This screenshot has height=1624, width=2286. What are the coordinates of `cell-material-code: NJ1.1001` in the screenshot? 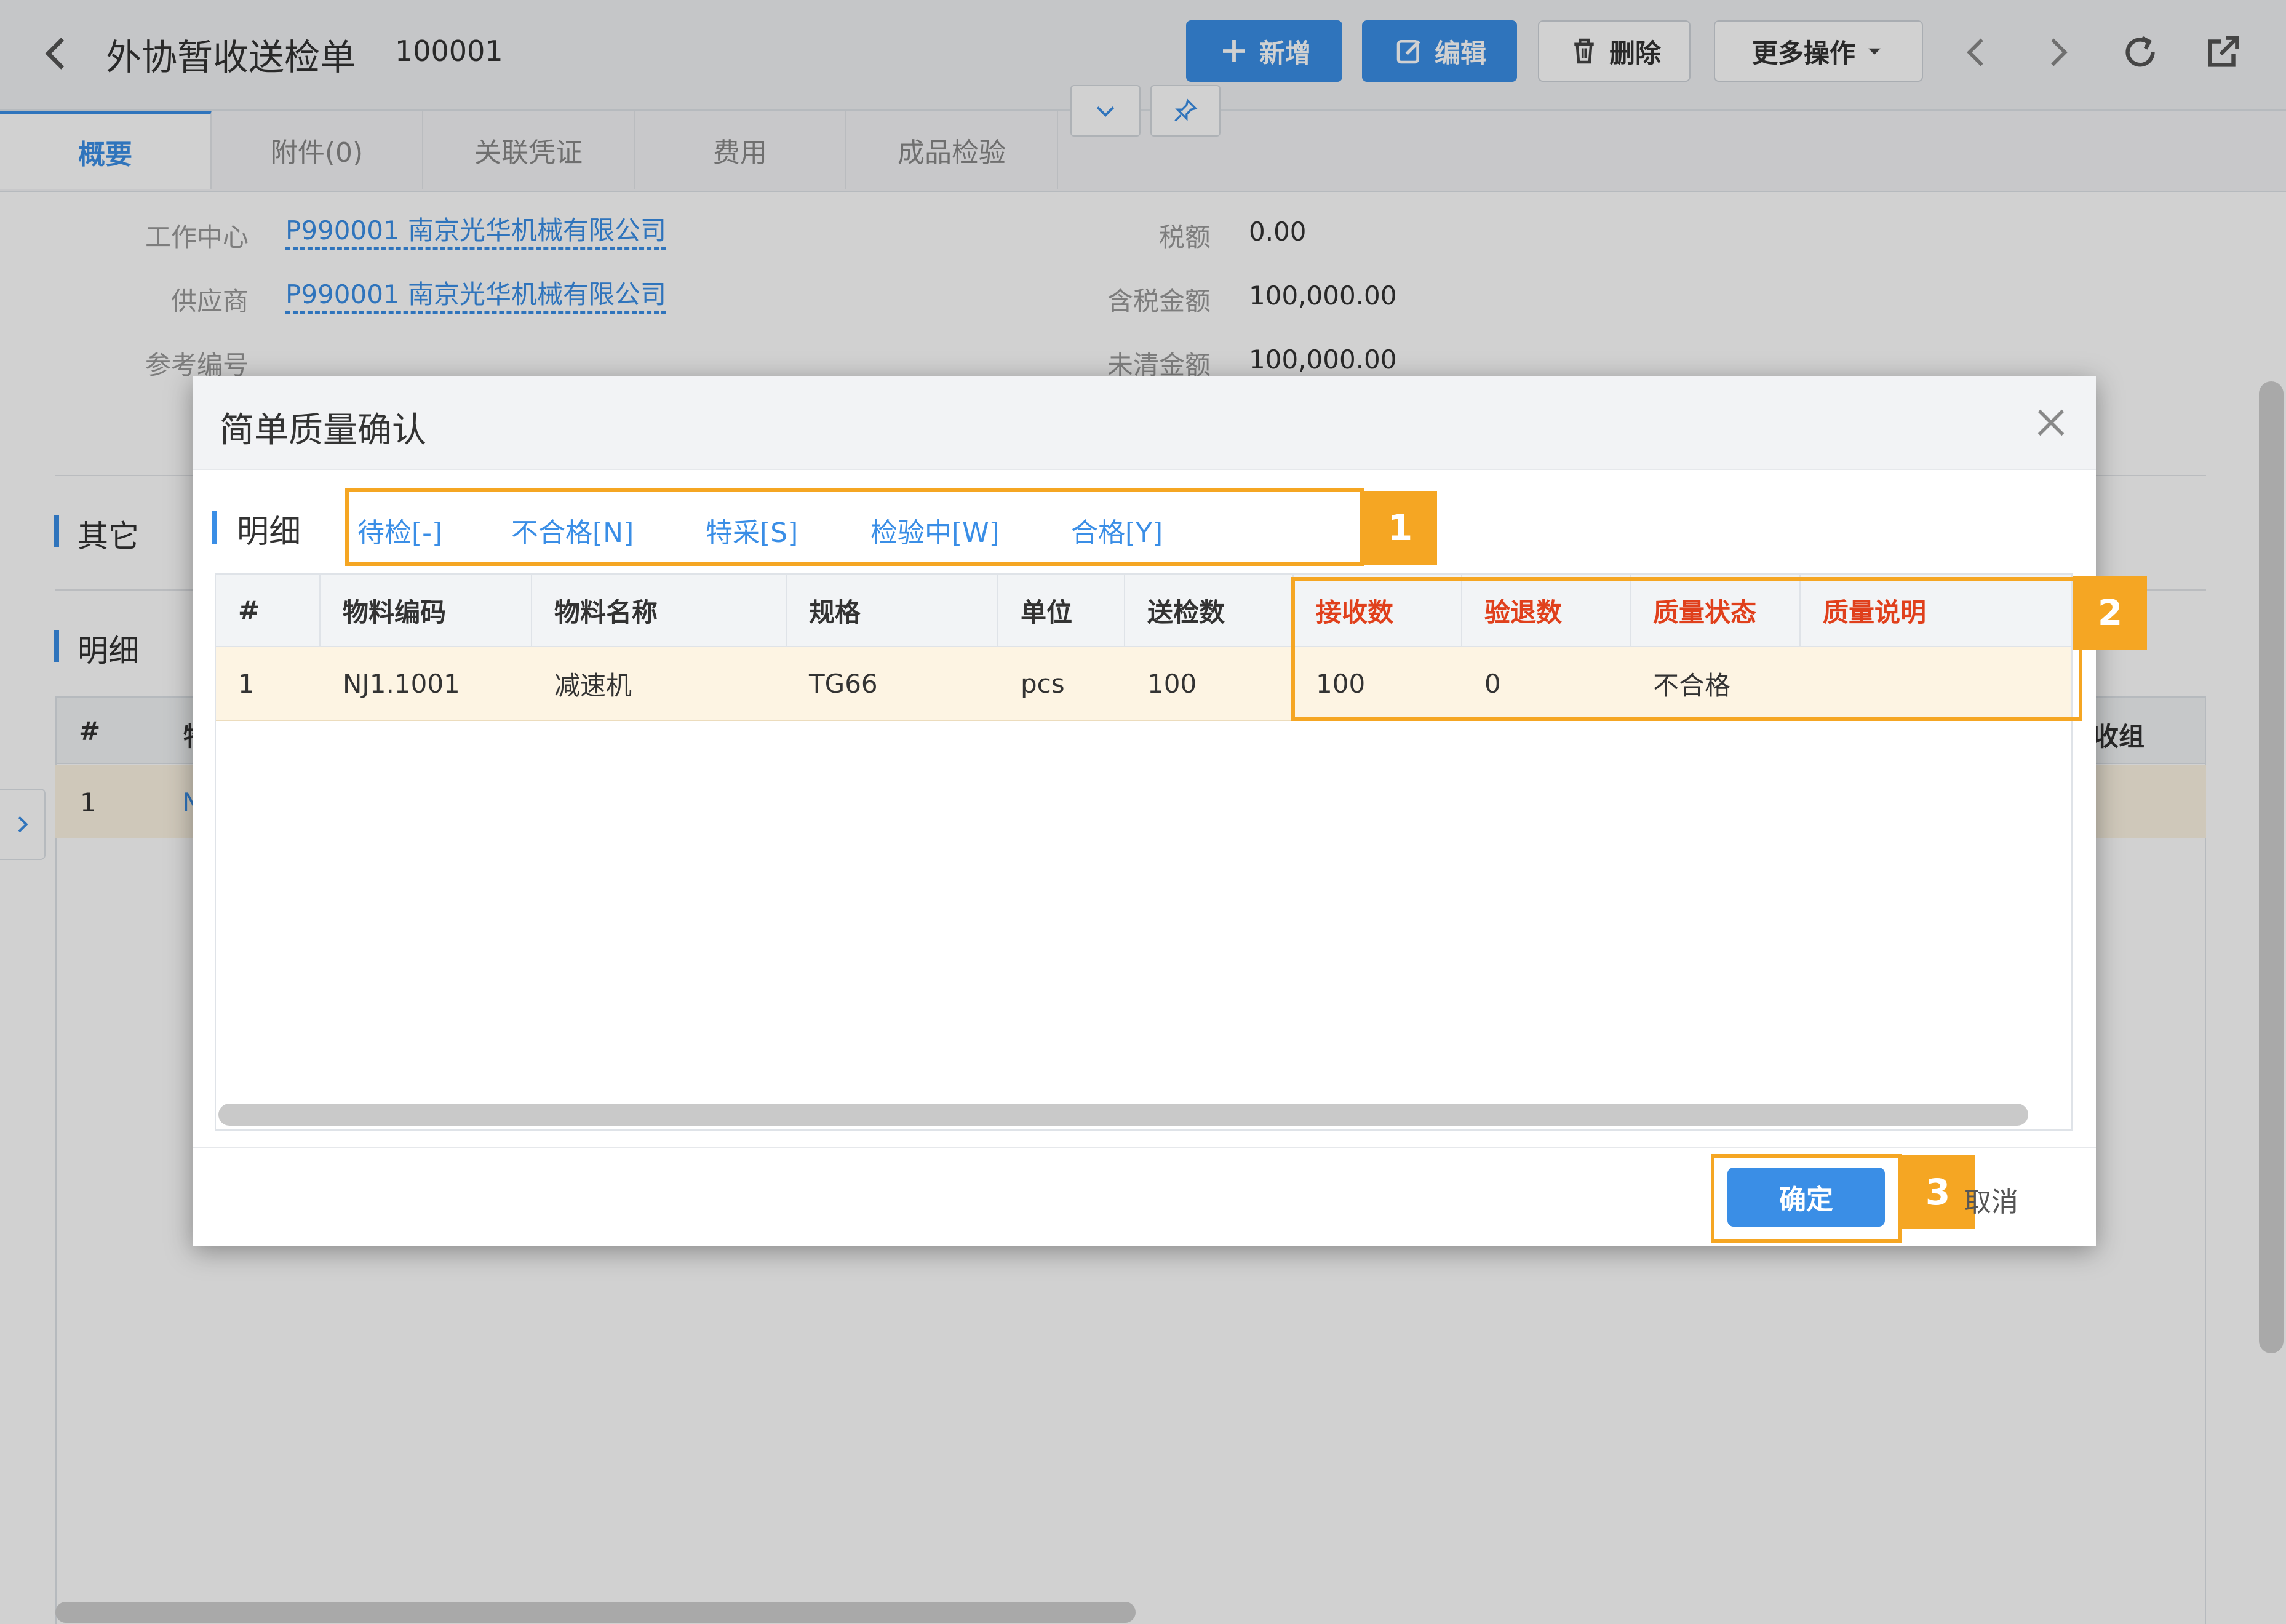 It's located at (402, 683).